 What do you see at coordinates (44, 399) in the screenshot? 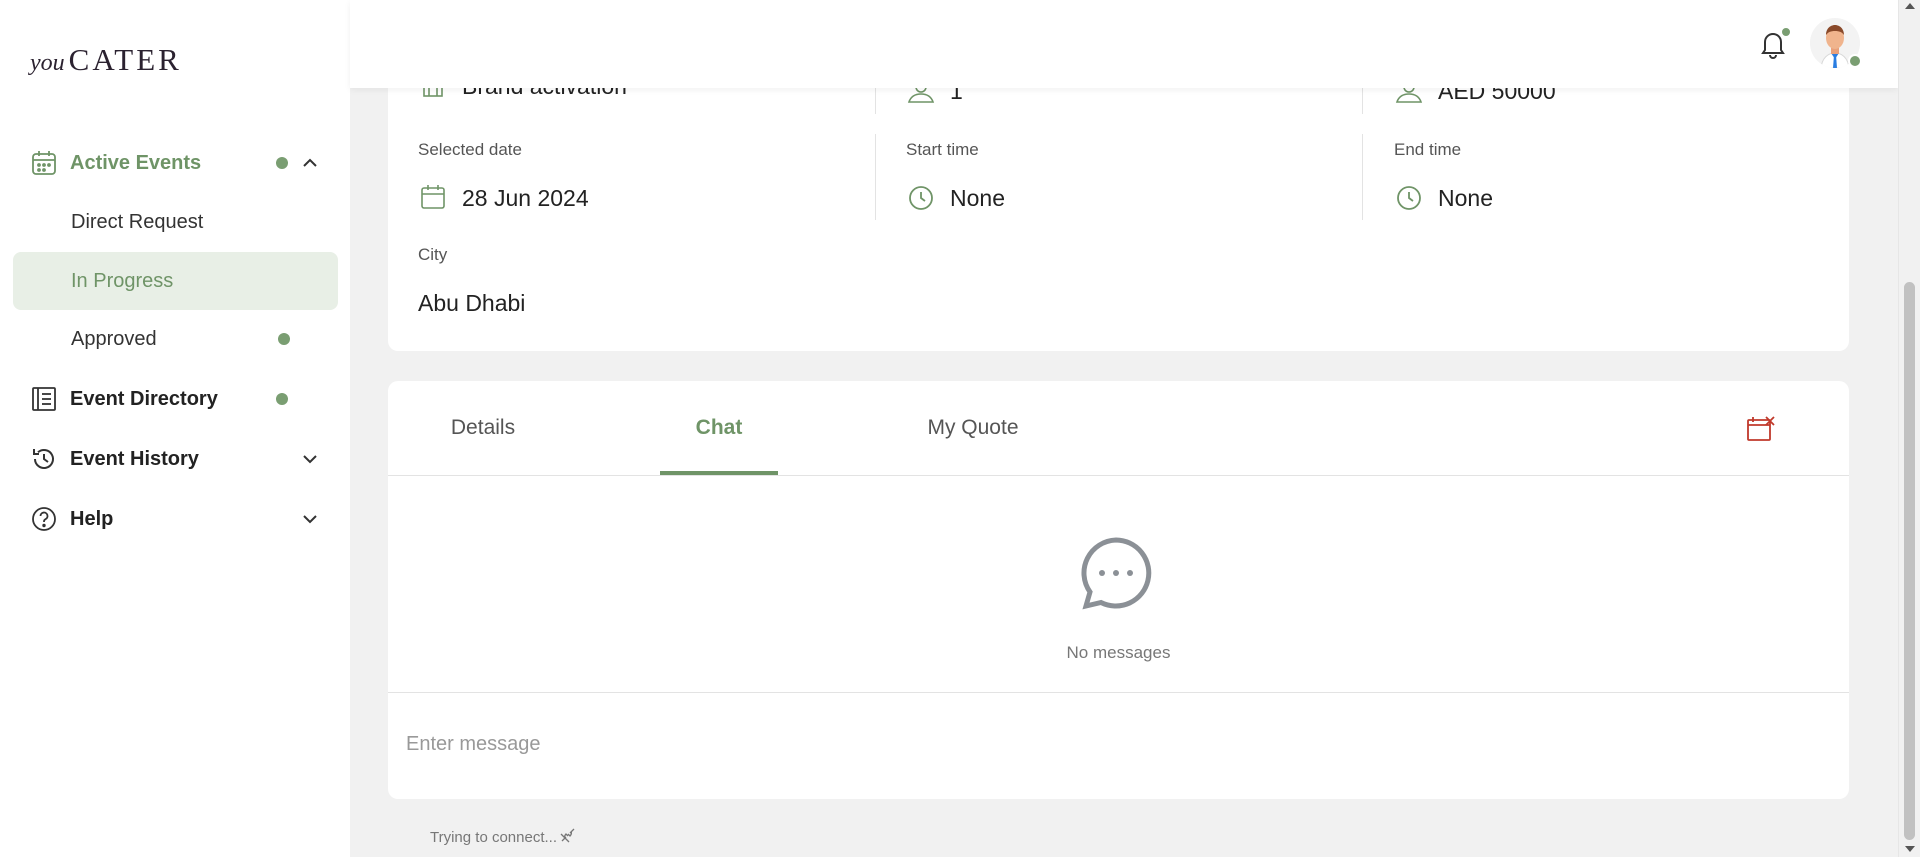
I see `directory-icon` at bounding box center [44, 399].